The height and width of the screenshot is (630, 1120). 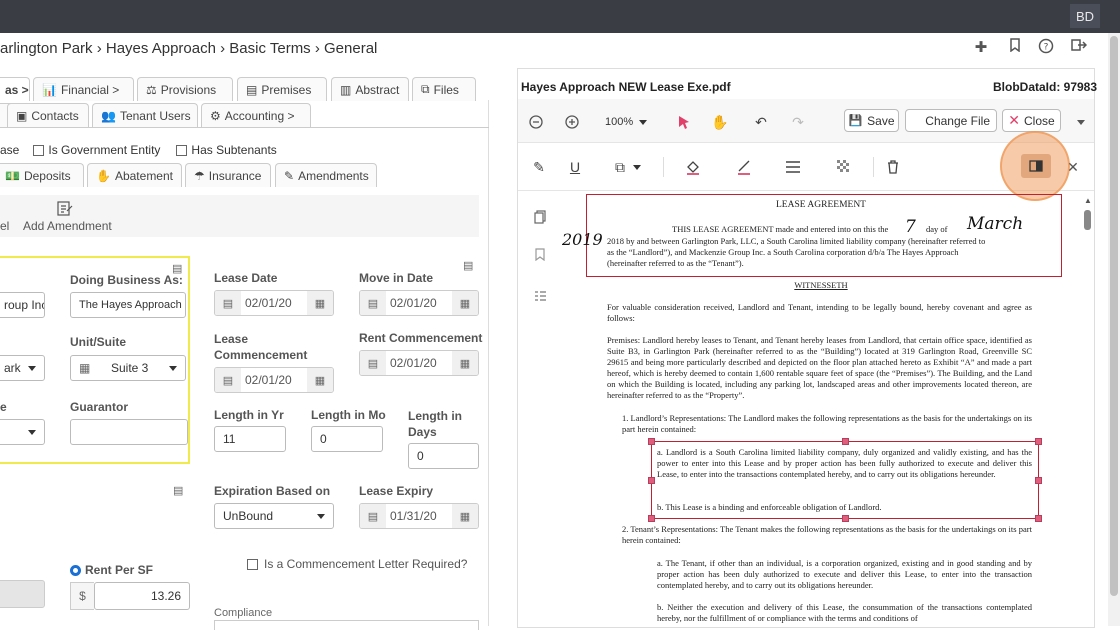 I want to click on tab-provisions: ⚖ Provisions, so click(x=185, y=89).